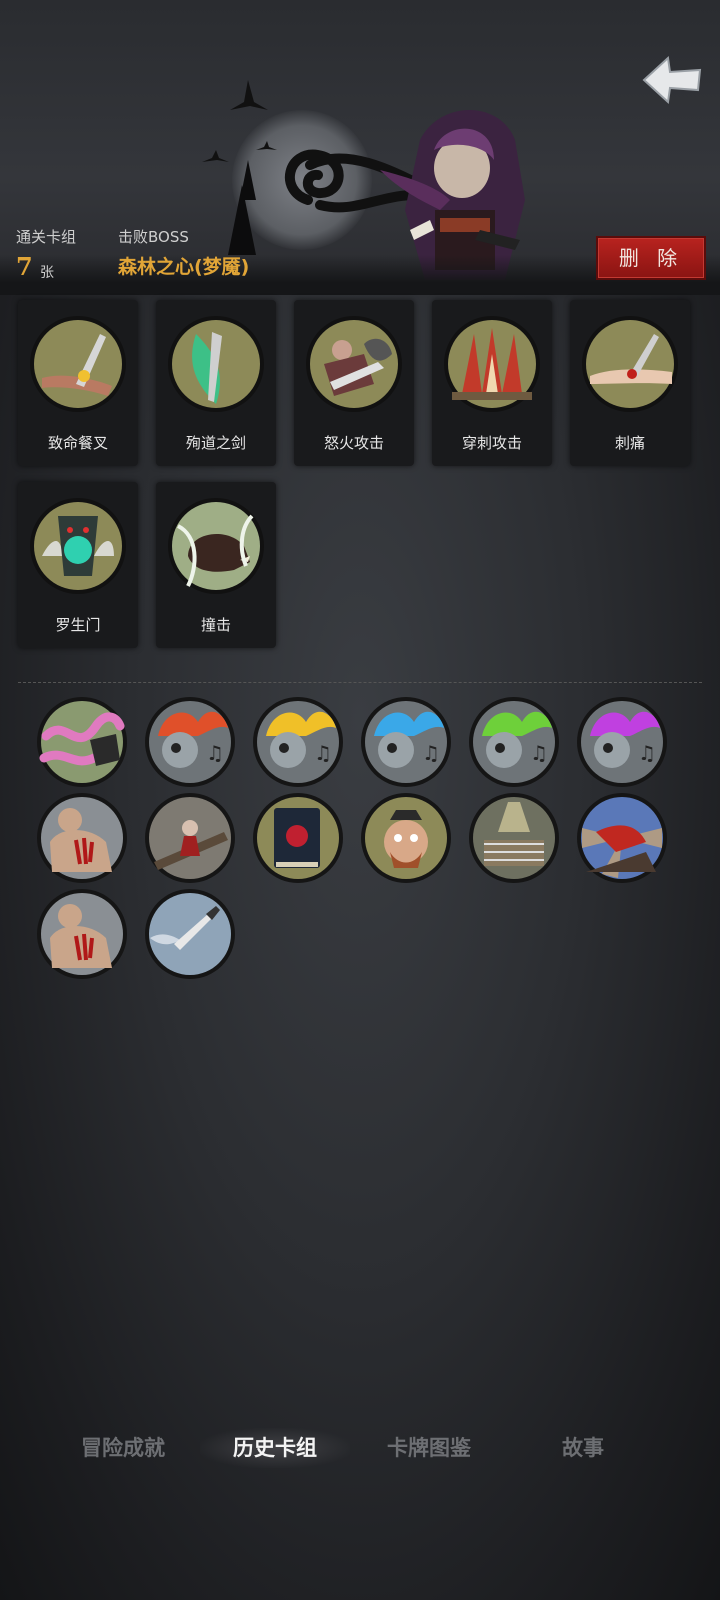 The height and width of the screenshot is (1600, 720). I want to click on rashomon-icon, so click(78, 546).